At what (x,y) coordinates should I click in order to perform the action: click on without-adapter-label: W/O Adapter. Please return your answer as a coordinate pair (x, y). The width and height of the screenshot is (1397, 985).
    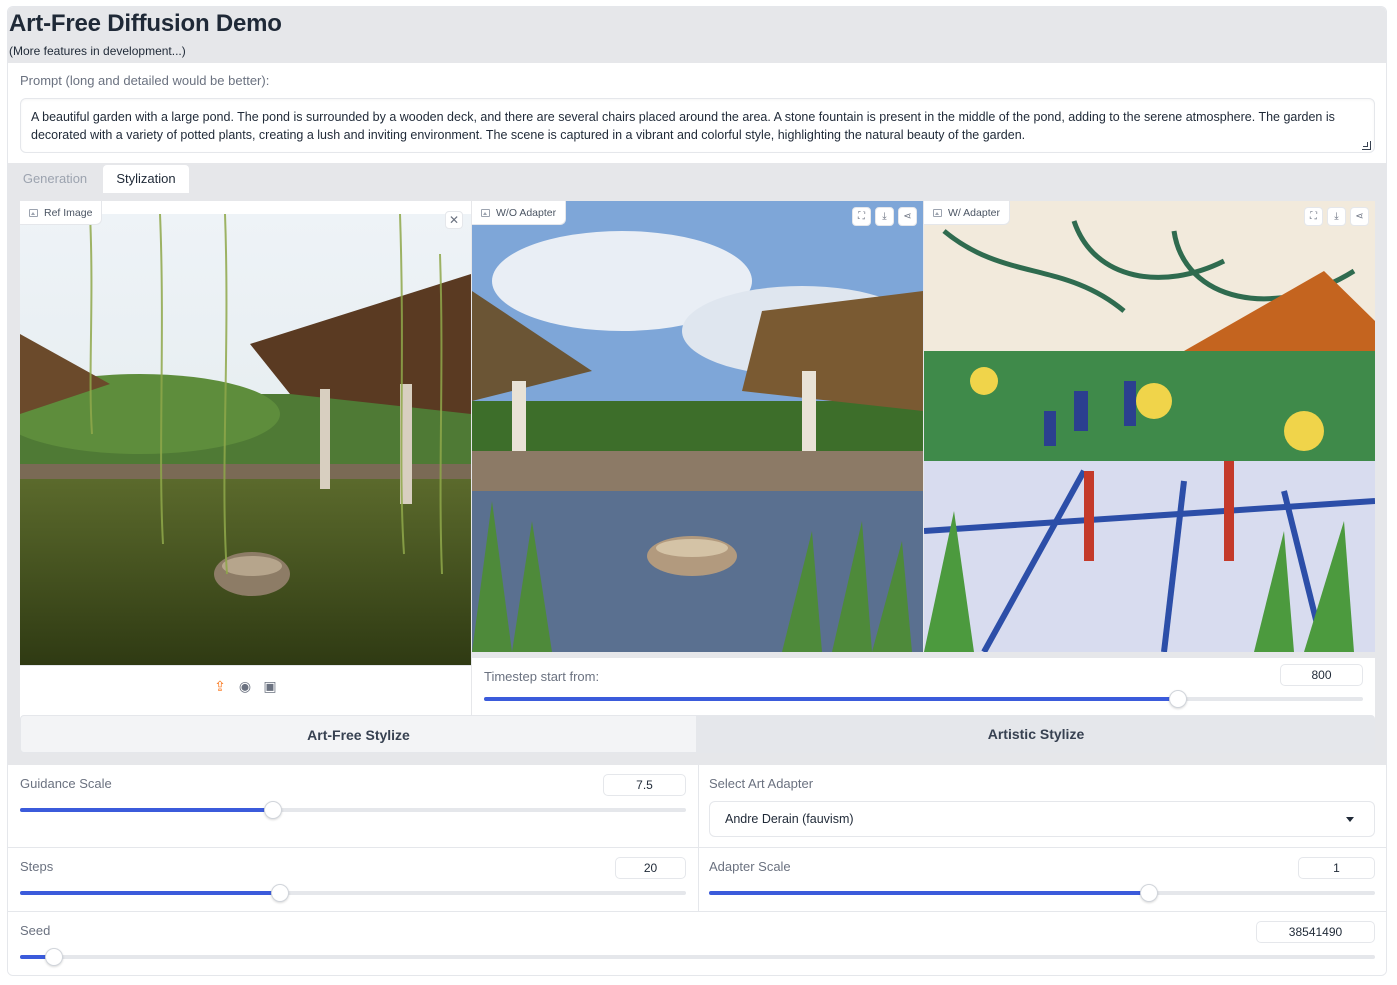
    Looking at the image, I should click on (526, 213).